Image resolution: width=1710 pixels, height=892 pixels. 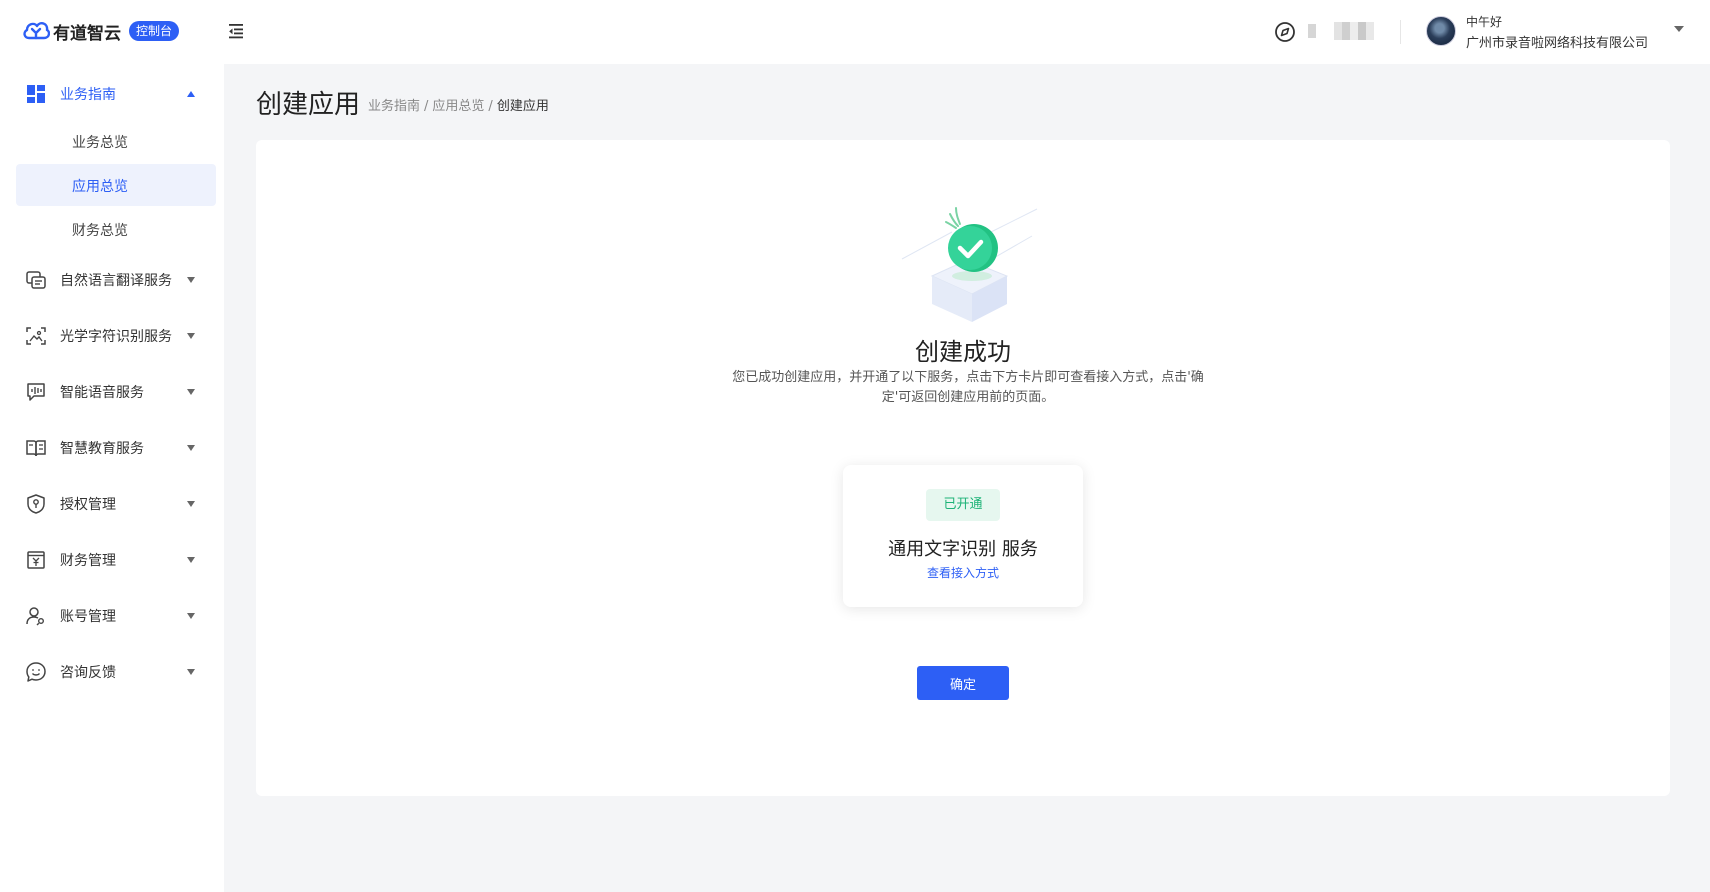 What do you see at coordinates (1484, 22) in the screenshot?
I see `greeting-text: 中午好` at bounding box center [1484, 22].